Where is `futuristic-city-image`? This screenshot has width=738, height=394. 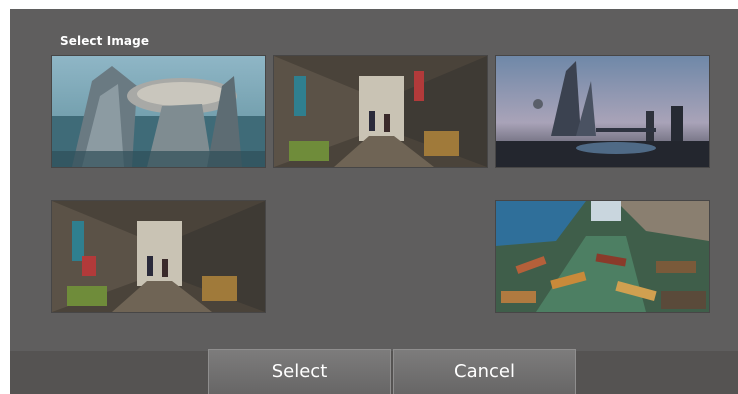
futuristic-city-image is located at coordinates (158, 111).